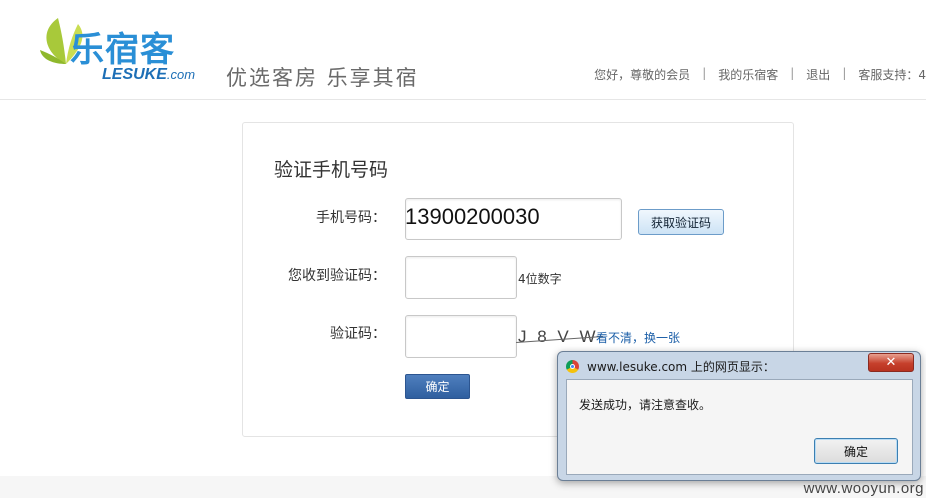 Image resolution: width=926 pixels, height=498 pixels. I want to click on dialog-ok-button: 确定, so click(856, 451).